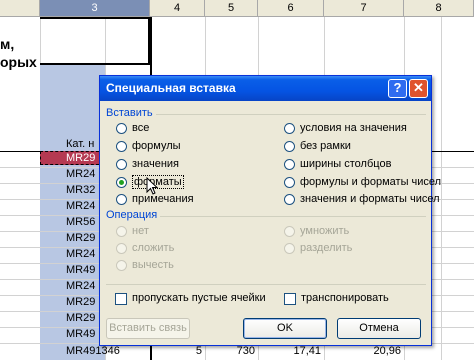  What do you see at coordinates (231, 8) in the screenshot?
I see `column-header-5: 5` at bounding box center [231, 8].